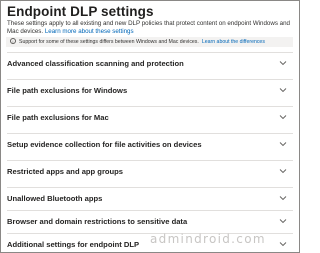 This screenshot has height=253, width=320. Describe the element at coordinates (58, 117) in the screenshot. I see `section-label: File path exclusions for Mac` at that location.